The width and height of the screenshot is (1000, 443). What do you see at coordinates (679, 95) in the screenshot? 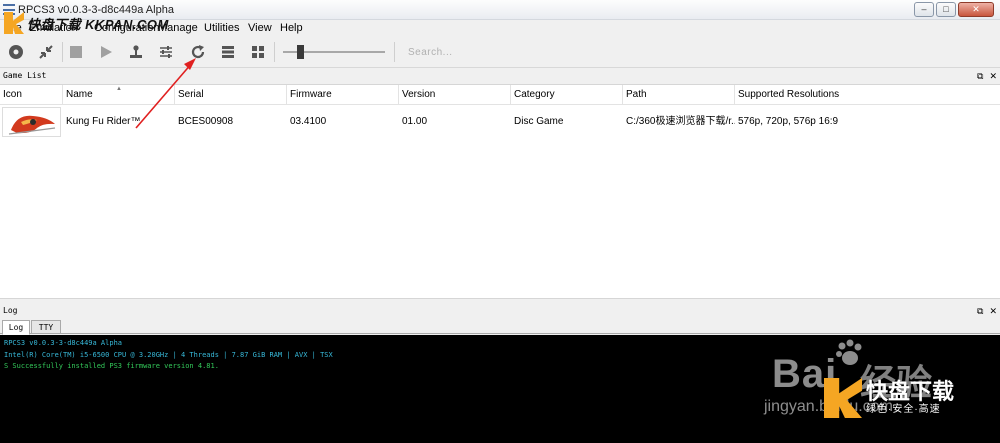
I see `column-header-path: Path` at bounding box center [679, 95].